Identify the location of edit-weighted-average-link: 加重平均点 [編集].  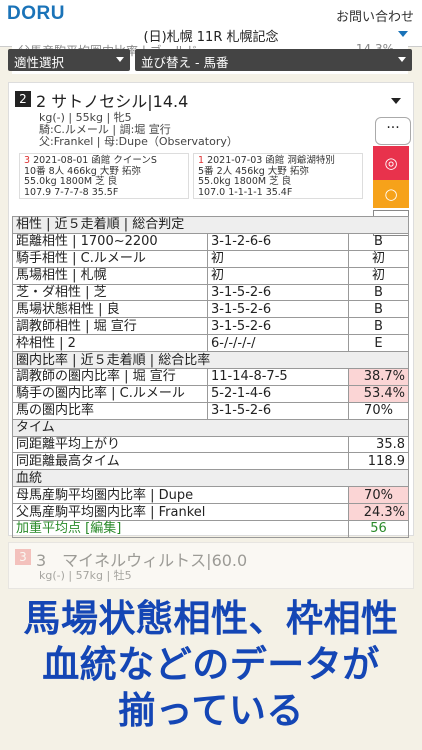
(180, 529).